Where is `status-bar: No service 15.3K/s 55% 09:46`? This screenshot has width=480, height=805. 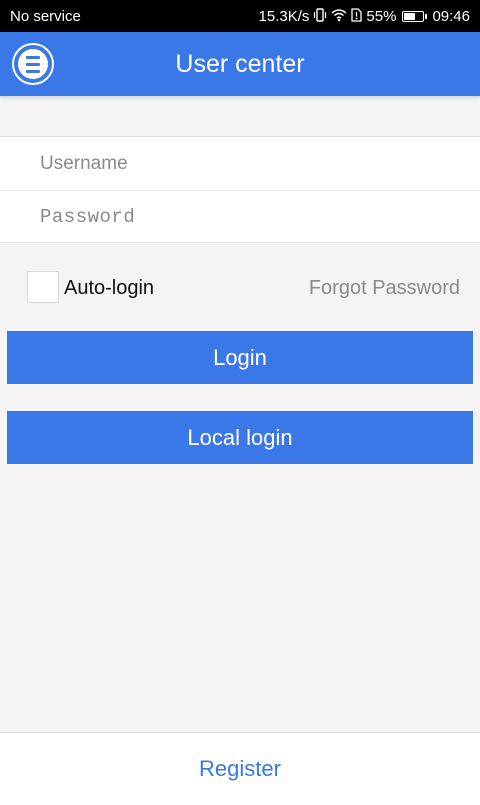
status-bar: No service 15.3K/s 55% 09:46 is located at coordinates (240, 16).